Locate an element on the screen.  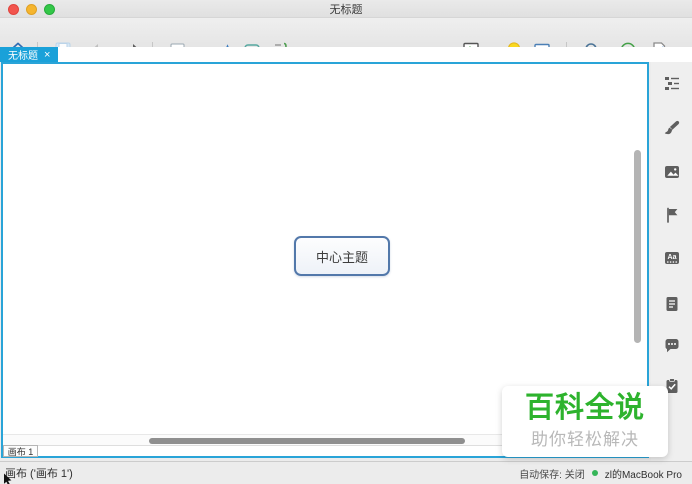
insert-image-button is located at coordinates (672, 172).